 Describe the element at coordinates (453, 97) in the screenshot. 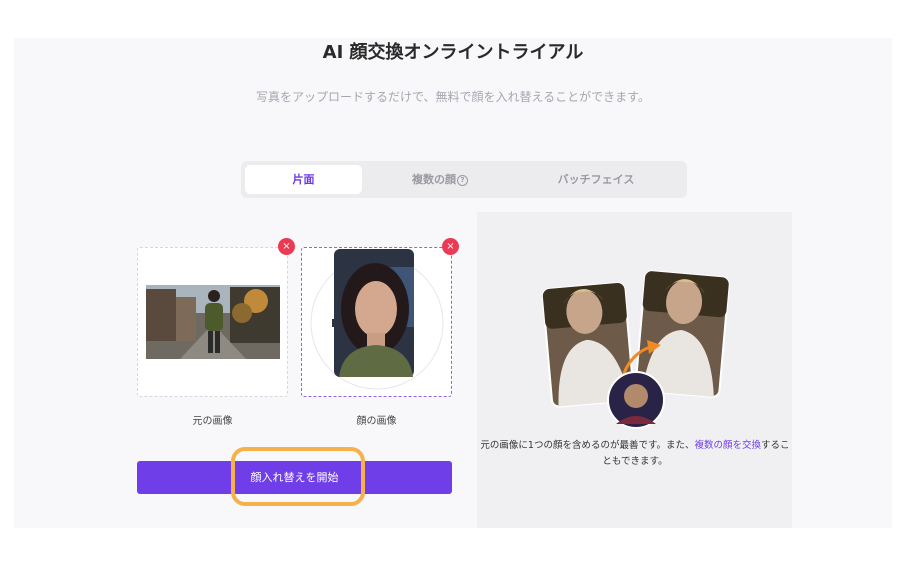

I see `page-subtitle: 写真をアップロードするだけで、無料で顔を入れ替えることができます。` at that location.